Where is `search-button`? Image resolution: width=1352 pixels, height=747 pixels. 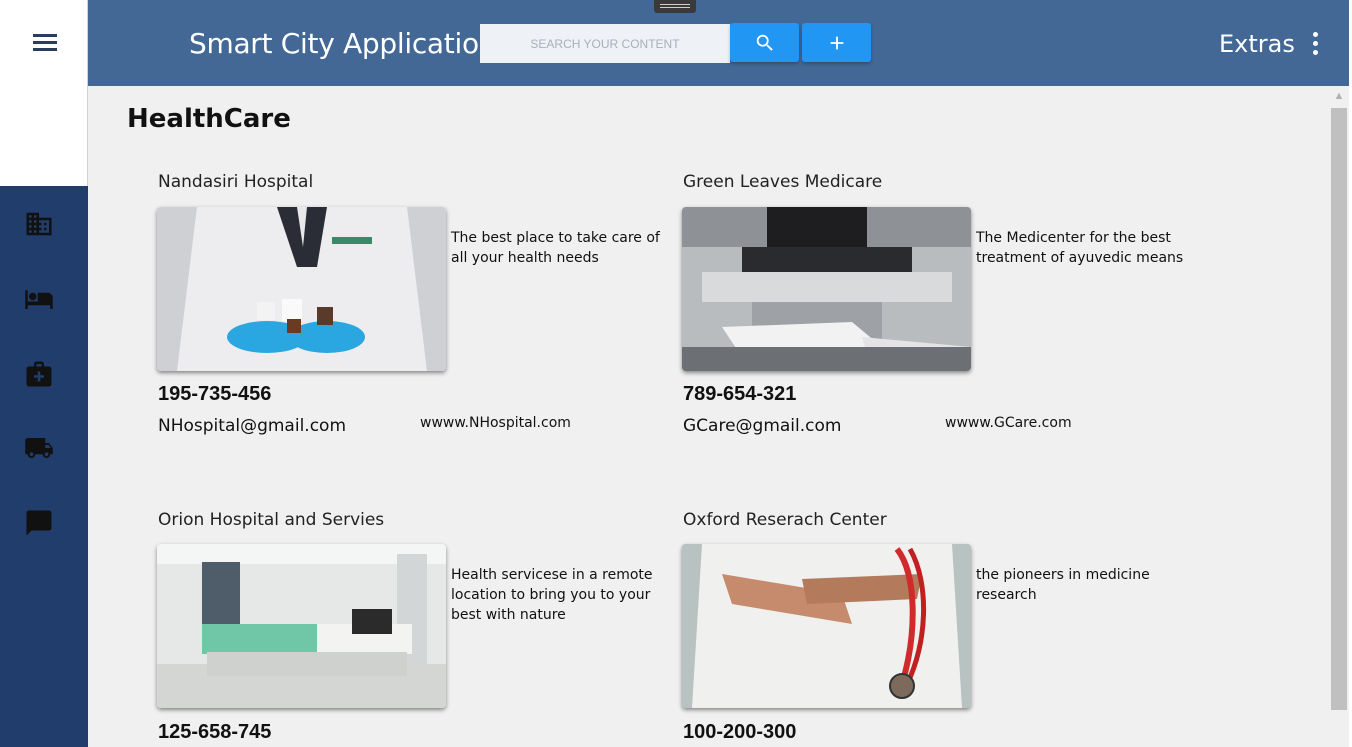 search-button is located at coordinates (764, 42).